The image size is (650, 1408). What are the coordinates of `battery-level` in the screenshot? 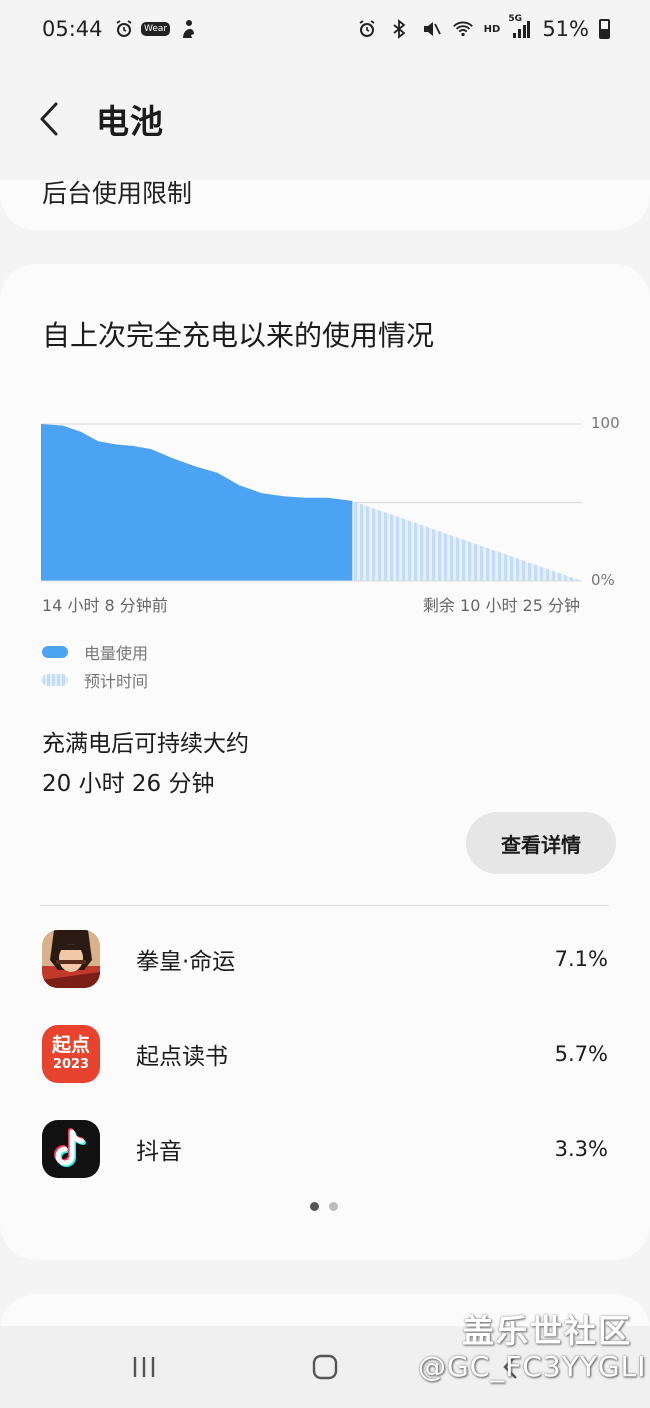 It's located at (604, 32).